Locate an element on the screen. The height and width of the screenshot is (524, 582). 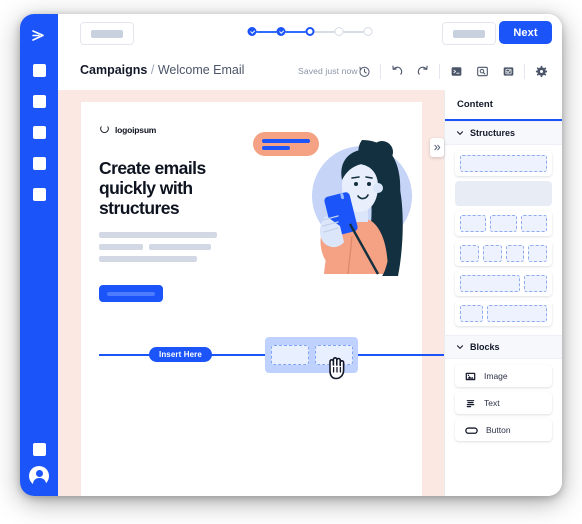
toolbar is located at coordinates (452, 71).